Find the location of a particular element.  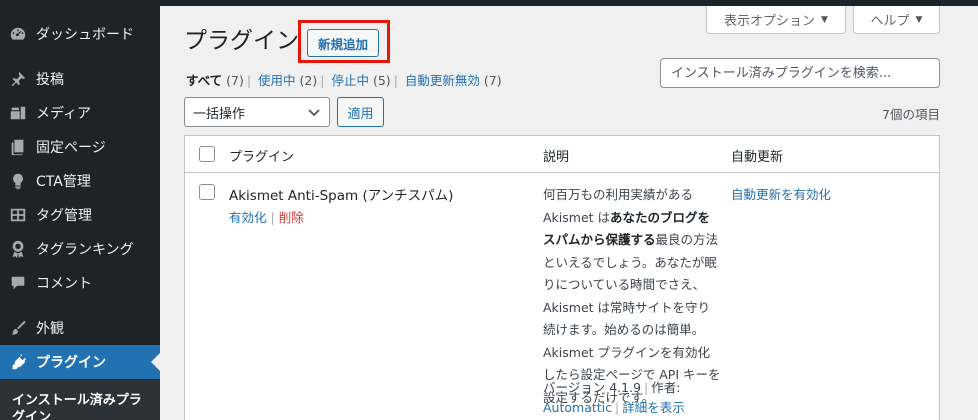

sidebar-item-label: 固定ページ is located at coordinates (71, 148).